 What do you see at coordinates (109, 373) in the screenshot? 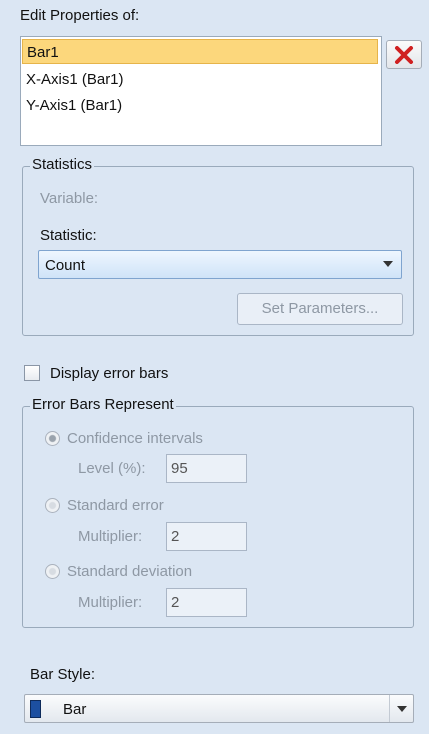
I see `display-error-bars-label: Display error bars` at bounding box center [109, 373].